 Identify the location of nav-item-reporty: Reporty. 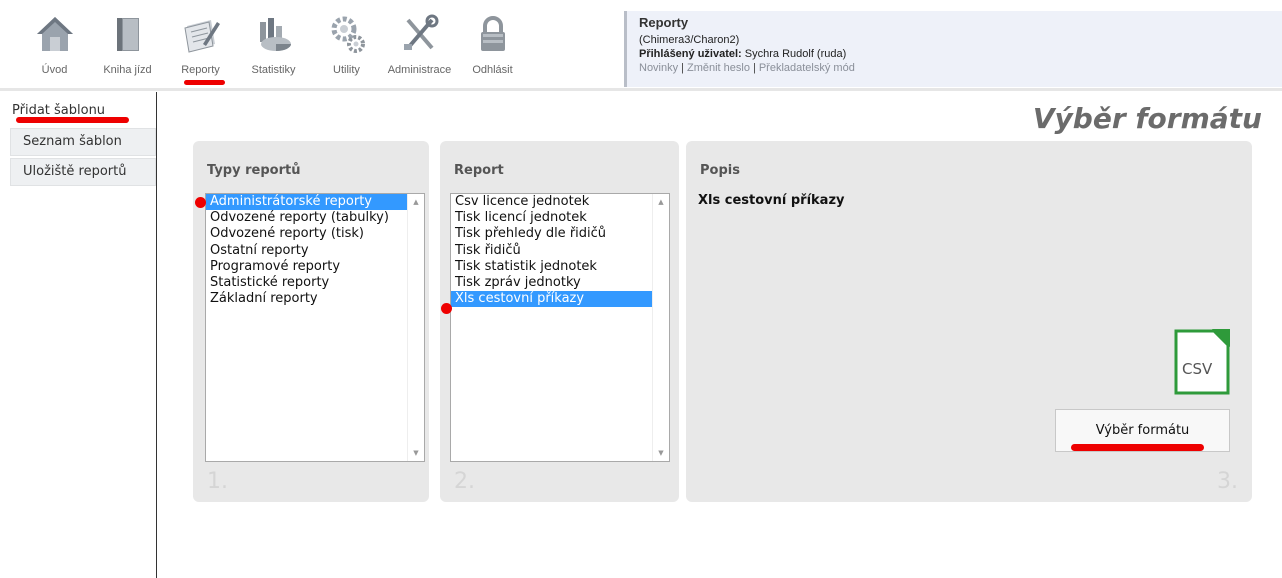
(200, 46).